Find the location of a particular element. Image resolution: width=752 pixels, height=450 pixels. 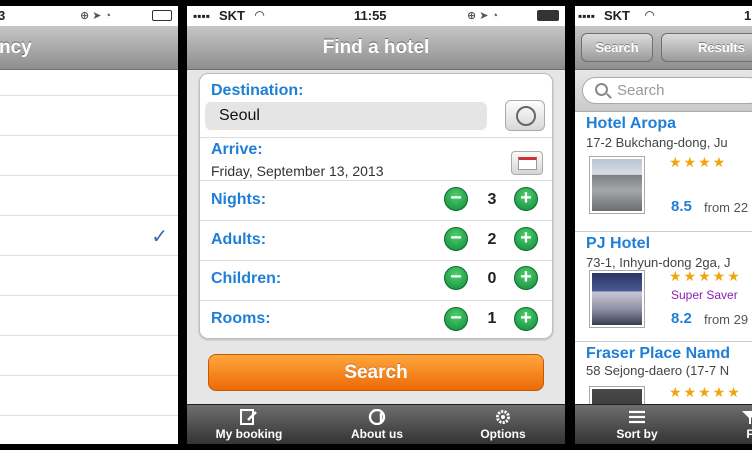

nav-bar: Find a hotel is located at coordinates (376, 48).